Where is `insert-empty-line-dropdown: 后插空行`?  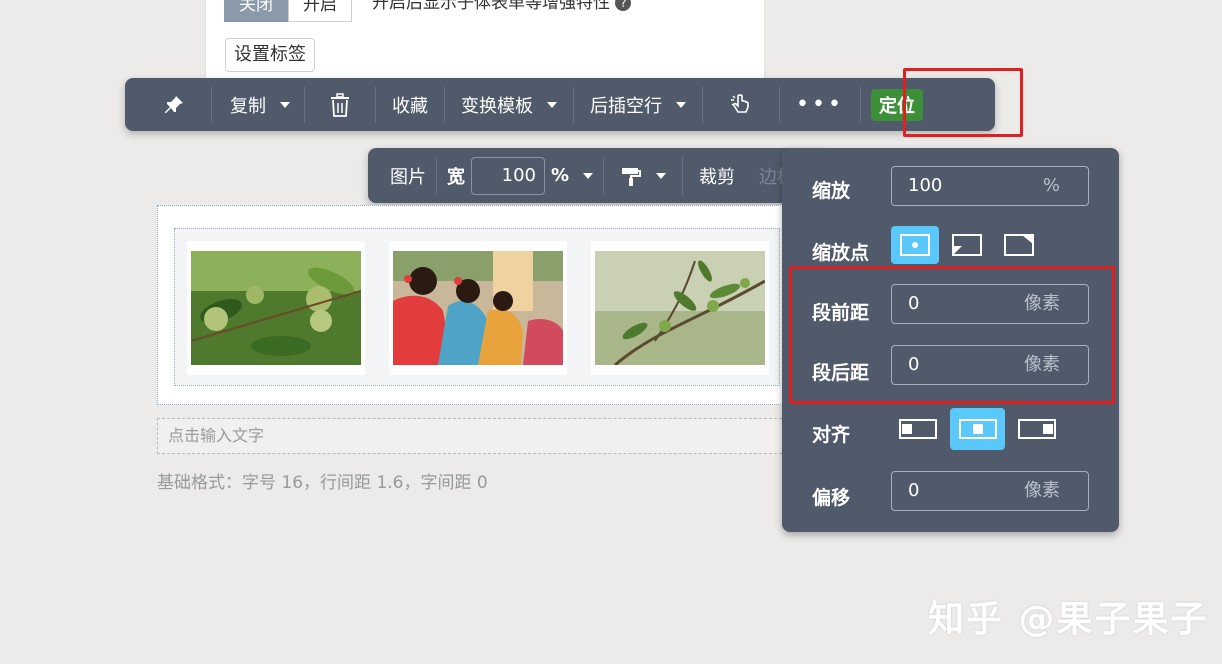 insert-empty-line-dropdown: 后插空行 is located at coordinates (638, 104).